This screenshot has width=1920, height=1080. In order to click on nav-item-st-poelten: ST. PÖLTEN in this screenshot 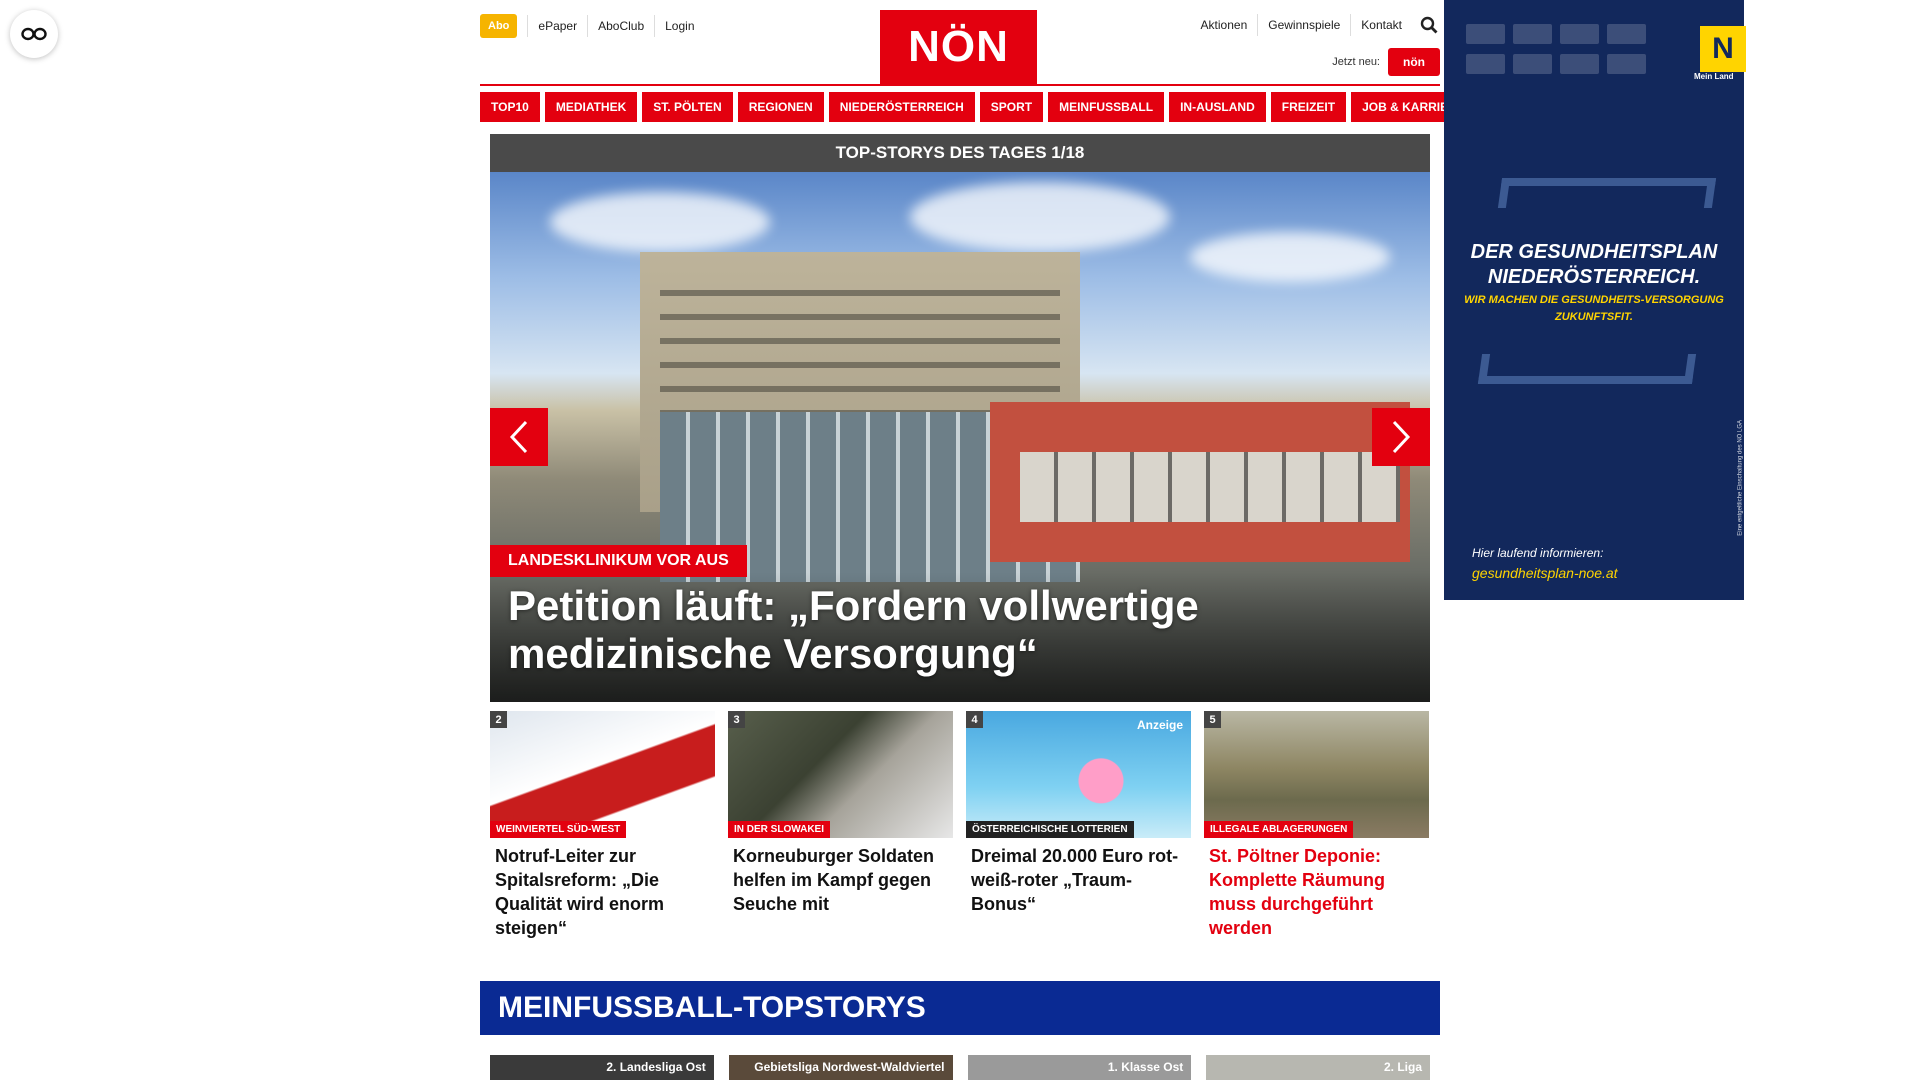, I will do `click(687, 107)`.